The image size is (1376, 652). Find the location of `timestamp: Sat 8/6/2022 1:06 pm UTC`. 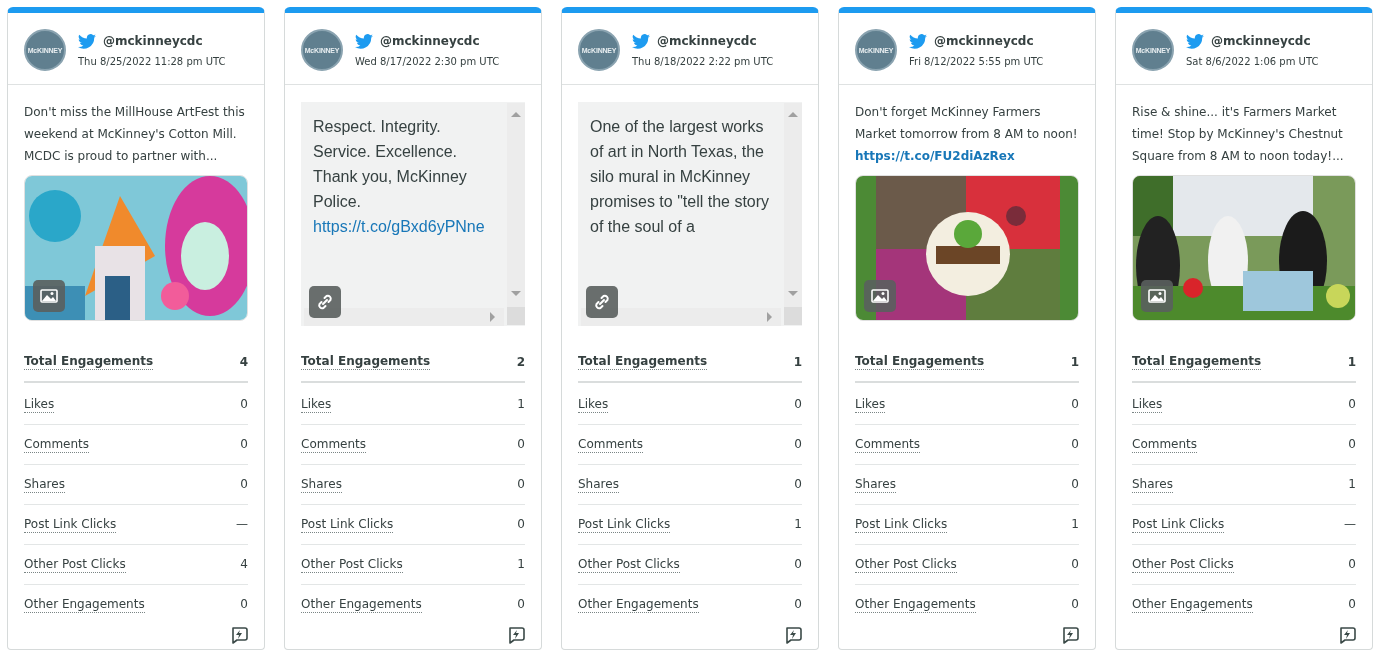

timestamp: Sat 8/6/2022 1:06 pm UTC is located at coordinates (1252, 61).